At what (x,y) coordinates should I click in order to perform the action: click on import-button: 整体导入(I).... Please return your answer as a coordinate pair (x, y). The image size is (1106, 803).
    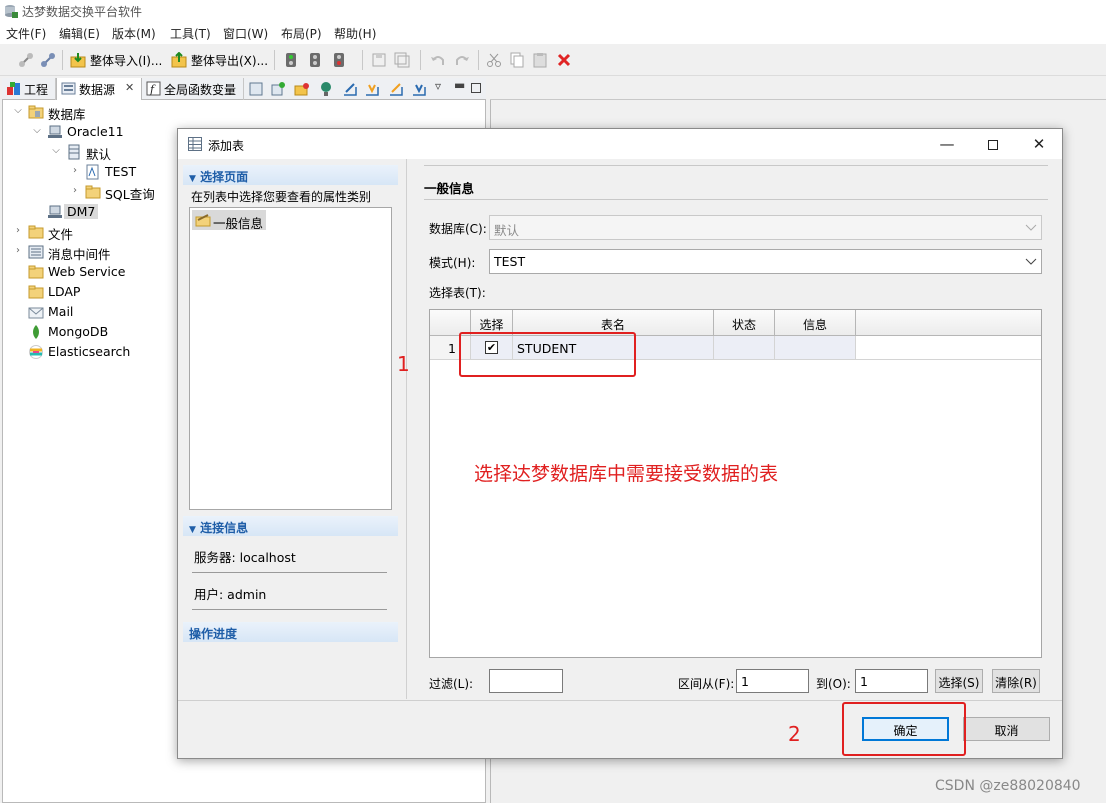
    Looking at the image, I should click on (126, 60).